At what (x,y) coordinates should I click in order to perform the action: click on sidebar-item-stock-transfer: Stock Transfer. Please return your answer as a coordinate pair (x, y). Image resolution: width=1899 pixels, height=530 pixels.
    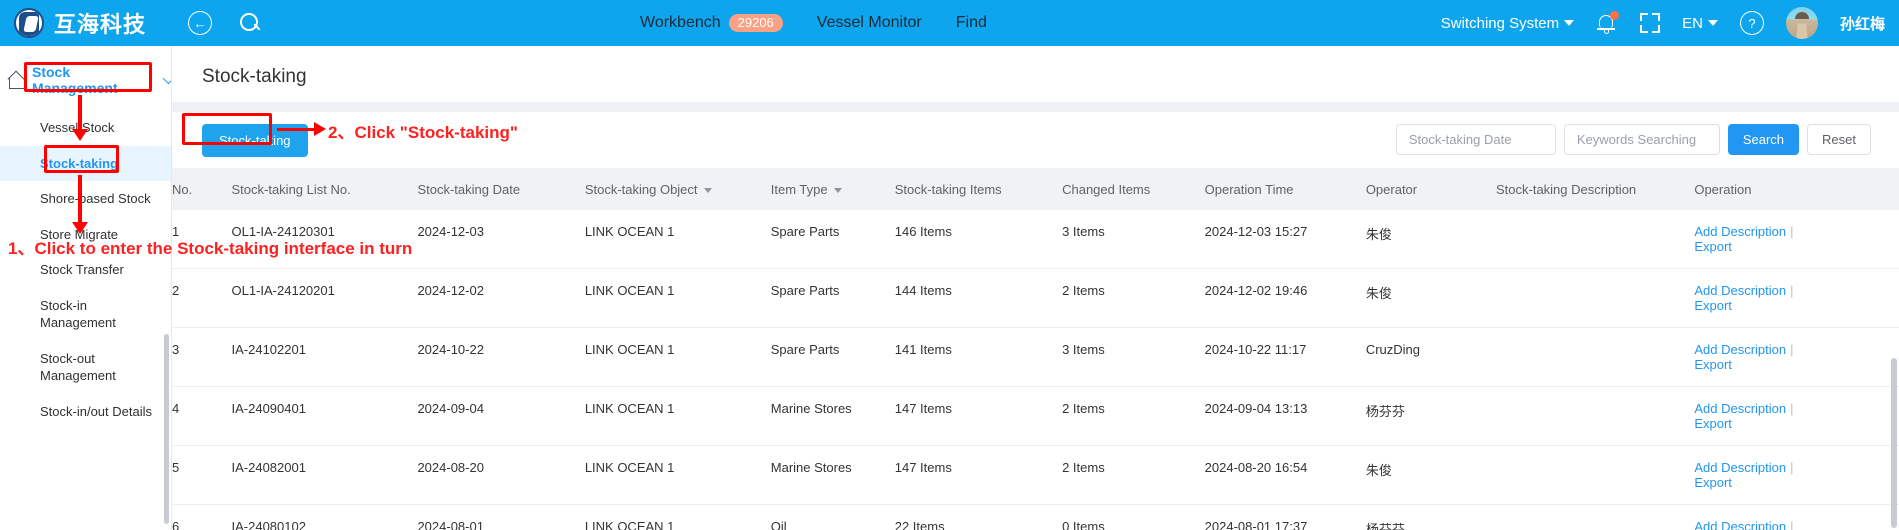
    Looking at the image, I should click on (85, 270).